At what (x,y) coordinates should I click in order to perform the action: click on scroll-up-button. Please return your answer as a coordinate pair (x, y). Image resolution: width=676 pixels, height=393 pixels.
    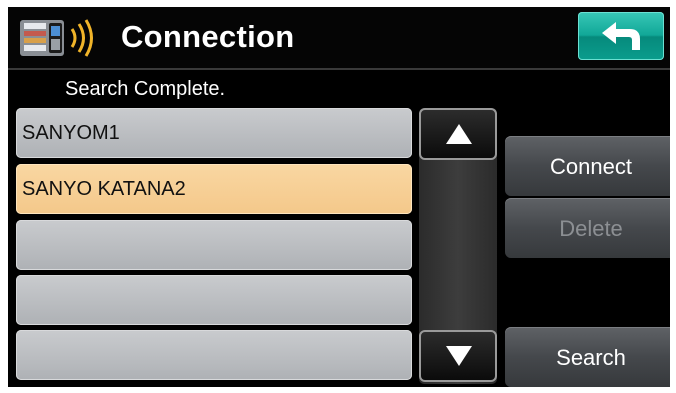
    Looking at the image, I should click on (458, 134).